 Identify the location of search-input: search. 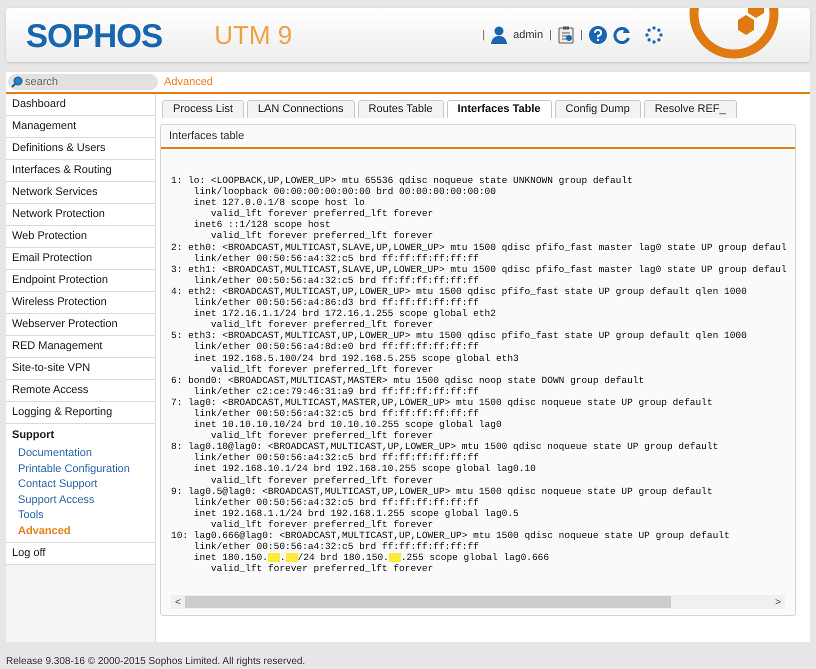
(85, 82).